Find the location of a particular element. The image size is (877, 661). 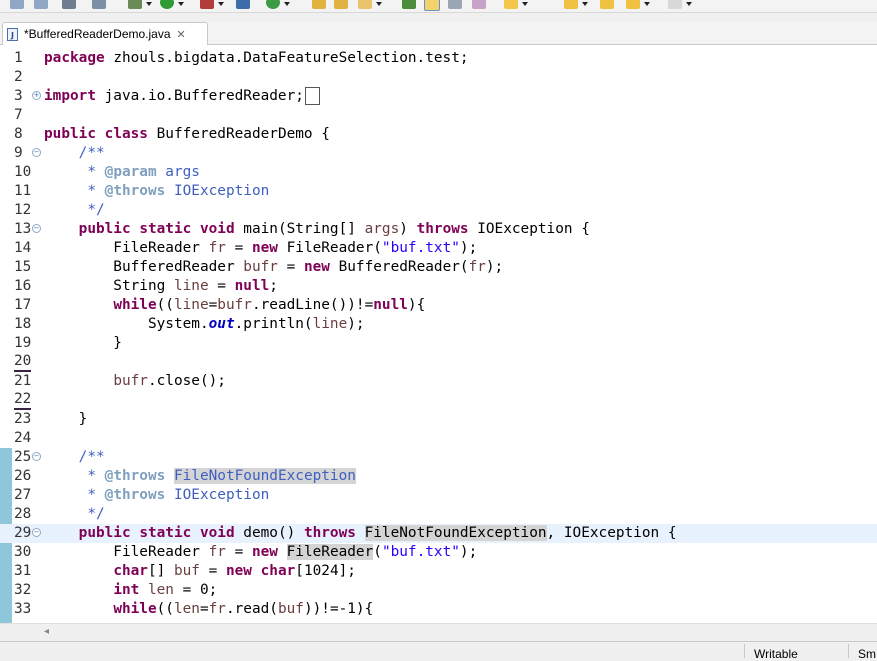

code-text: } is located at coordinates (83, 343).